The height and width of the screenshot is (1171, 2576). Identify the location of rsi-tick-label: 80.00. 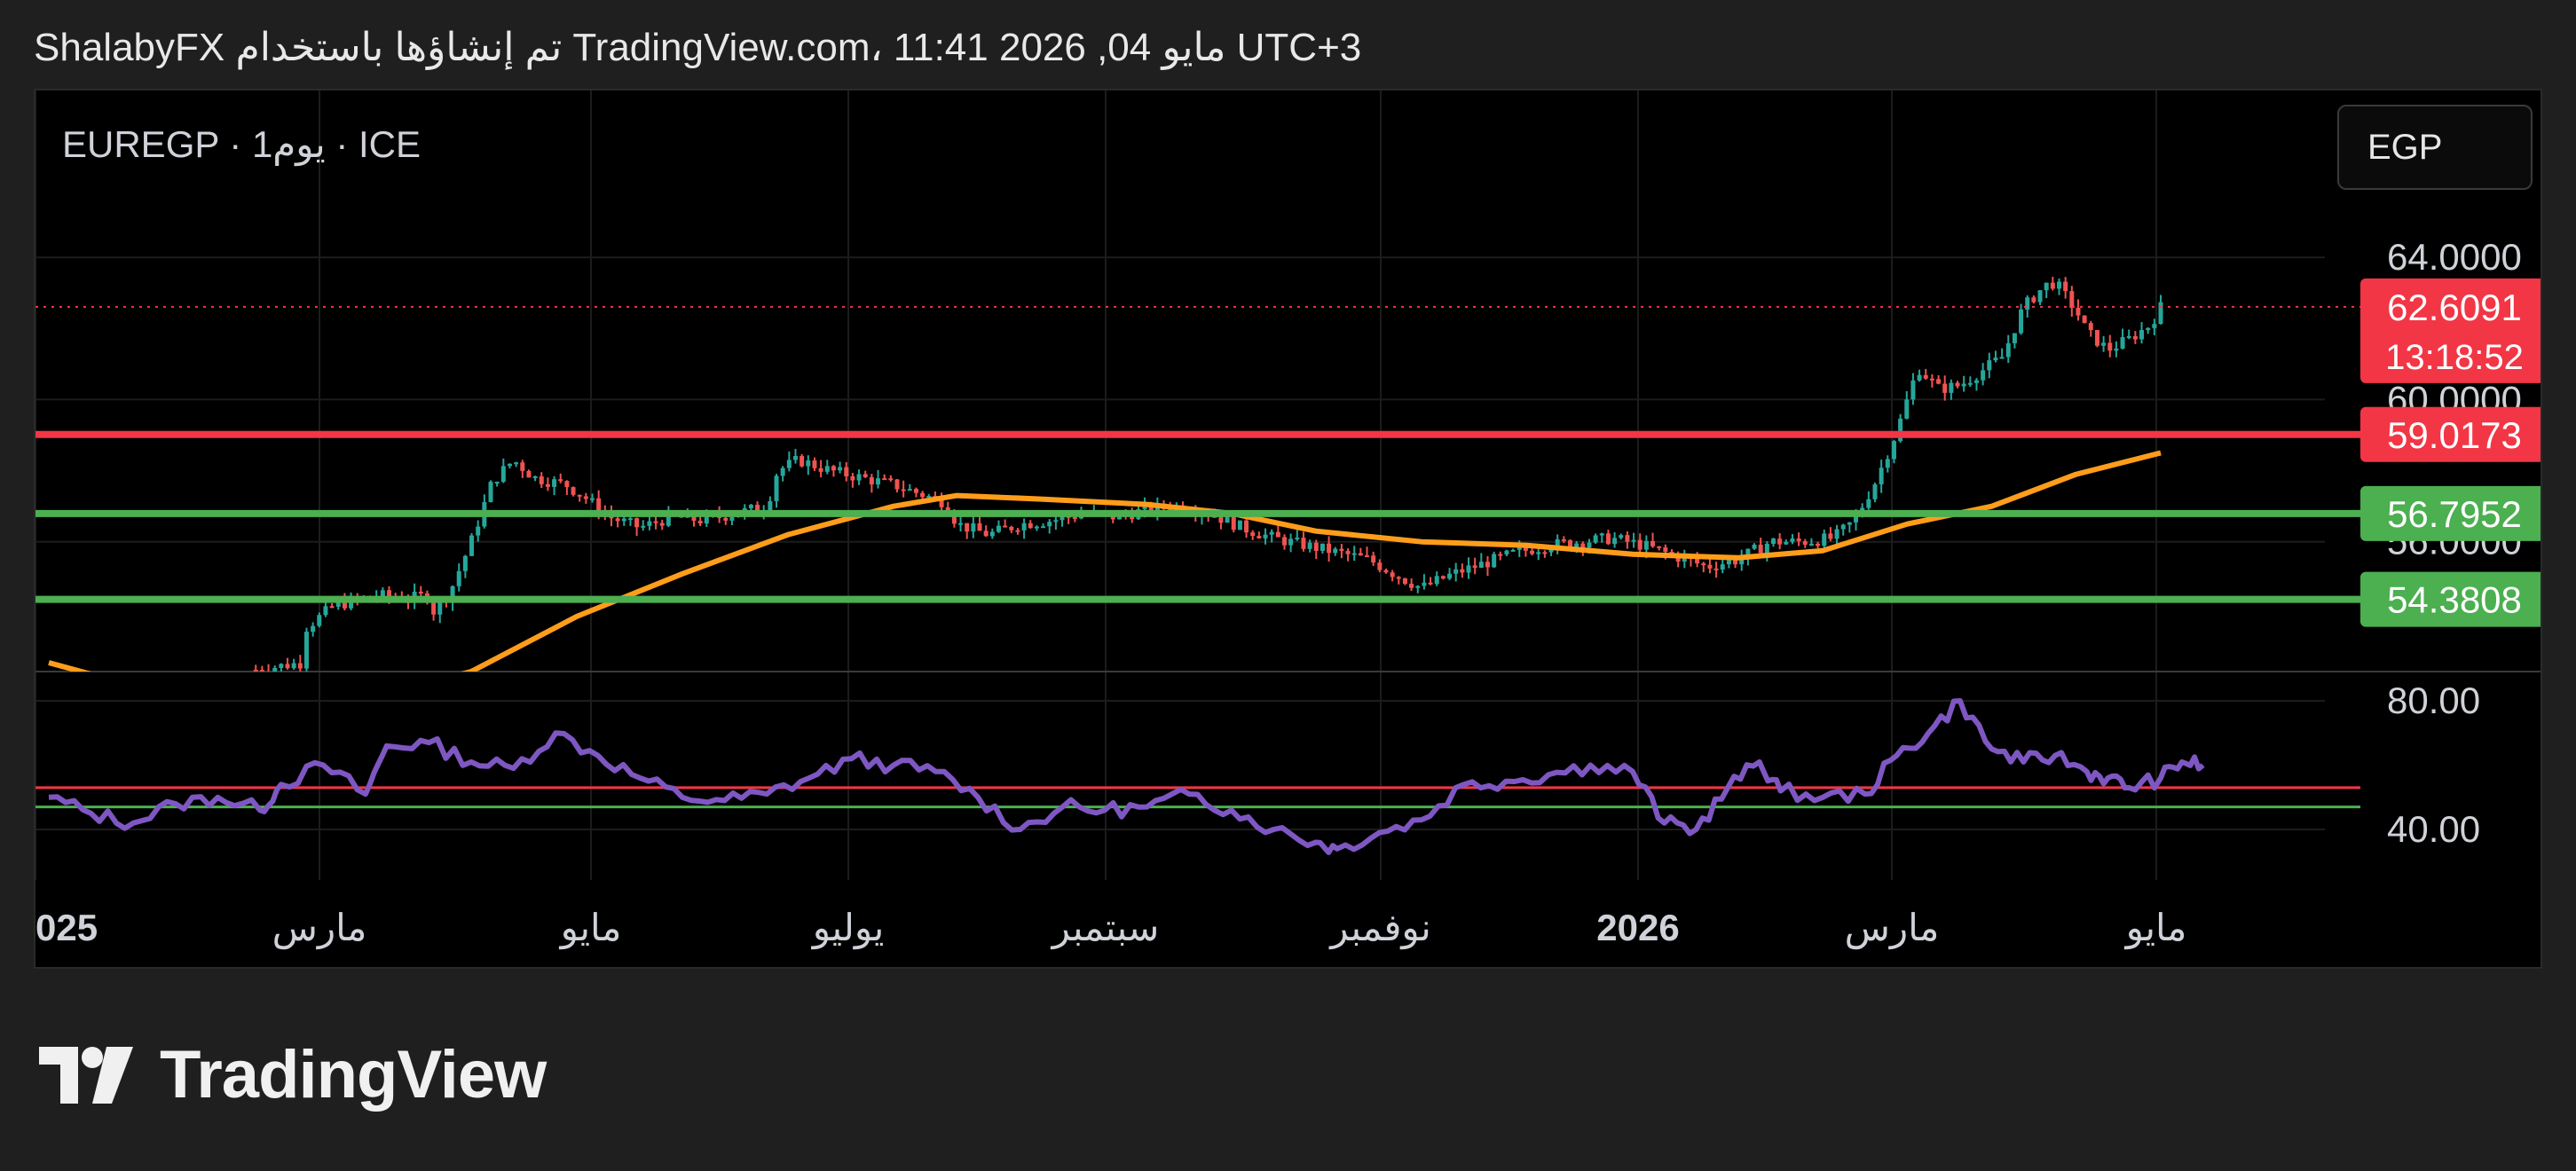
(2434, 700).